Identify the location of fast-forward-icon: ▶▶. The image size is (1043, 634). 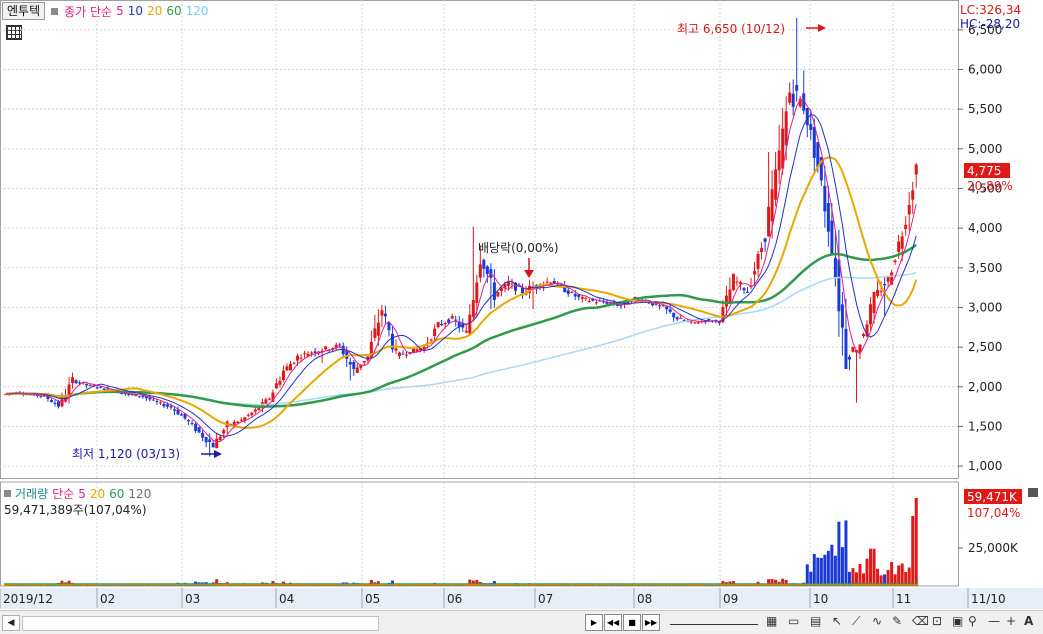
(651, 622).